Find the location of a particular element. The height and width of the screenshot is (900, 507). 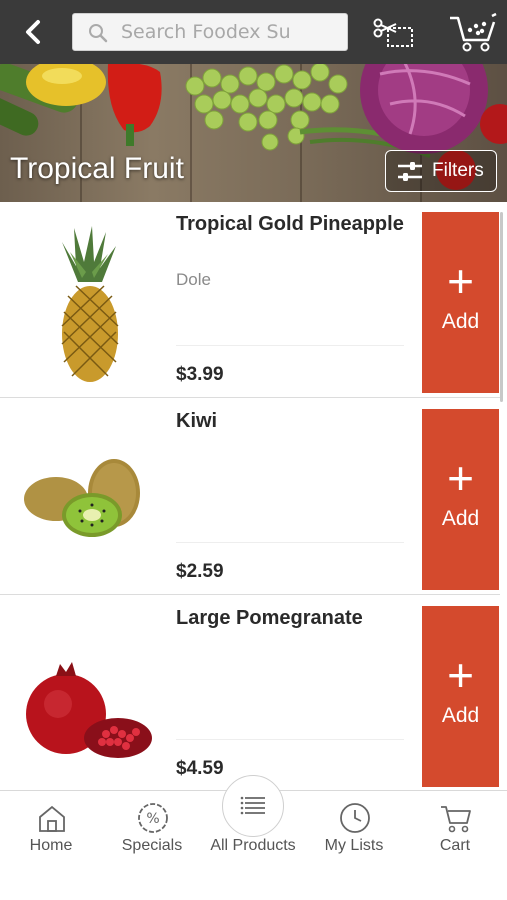

search-input is located at coordinates (232, 32).